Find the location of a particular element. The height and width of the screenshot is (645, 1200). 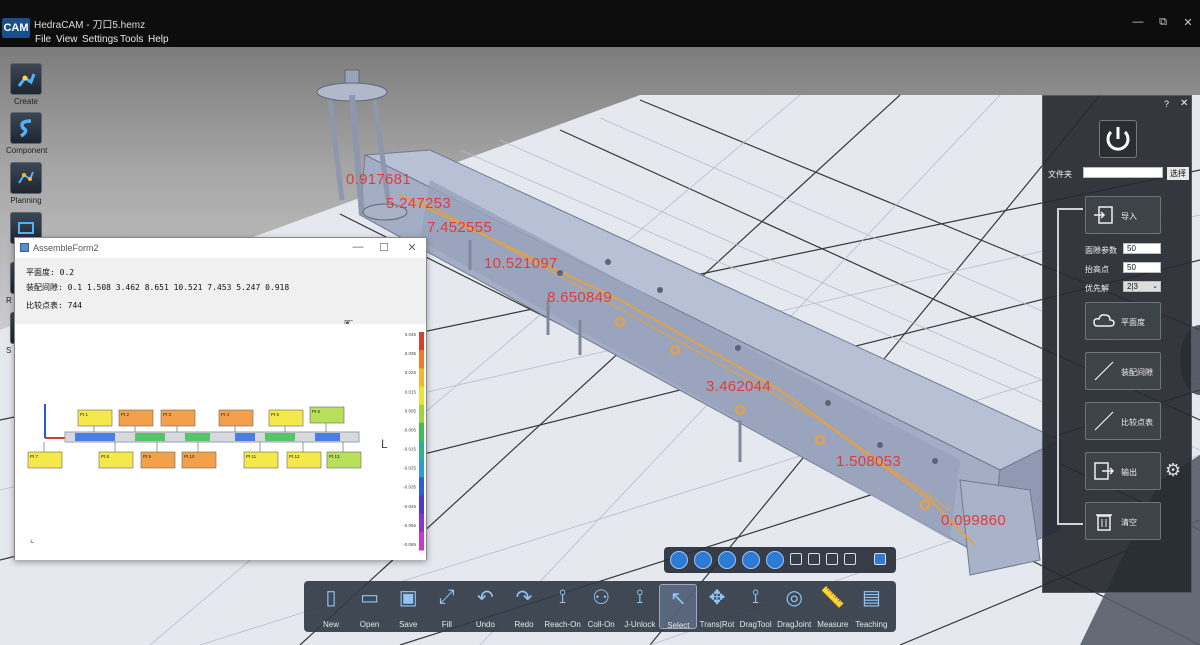

form-icon is located at coordinates (24, 247).